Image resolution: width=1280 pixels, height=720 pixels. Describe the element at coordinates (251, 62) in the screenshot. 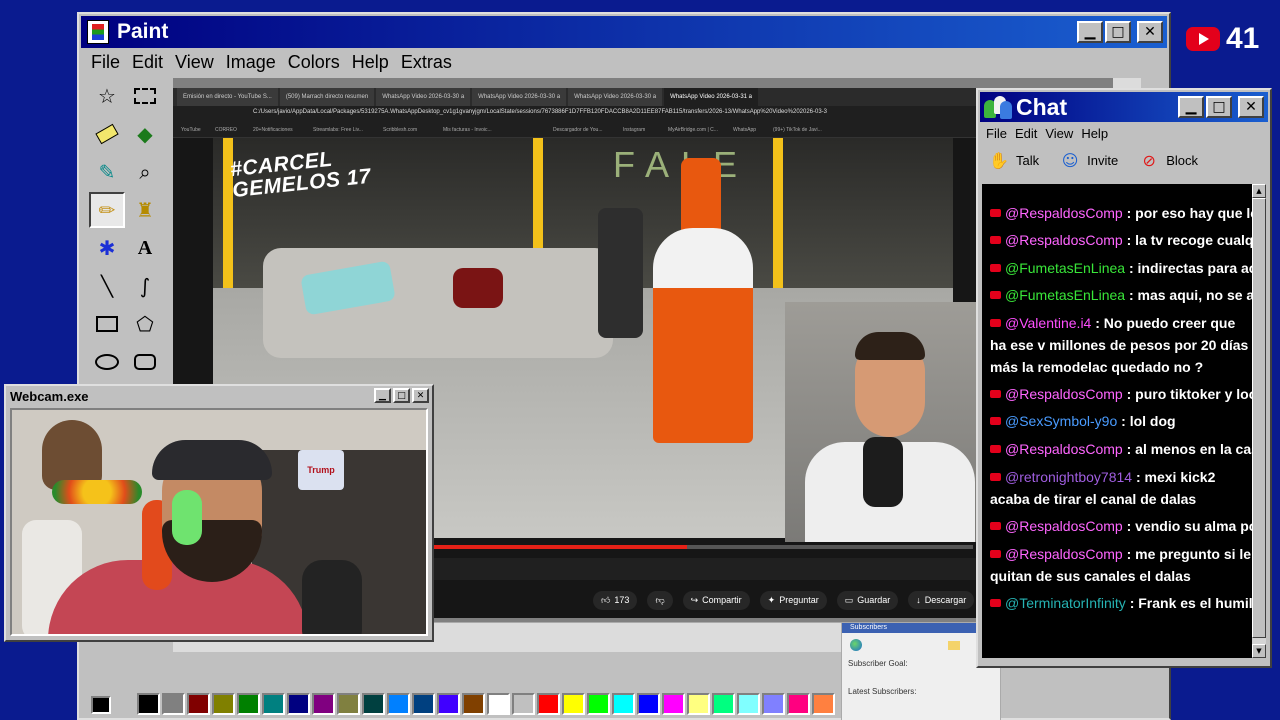

I see `menu-image: Image` at that location.